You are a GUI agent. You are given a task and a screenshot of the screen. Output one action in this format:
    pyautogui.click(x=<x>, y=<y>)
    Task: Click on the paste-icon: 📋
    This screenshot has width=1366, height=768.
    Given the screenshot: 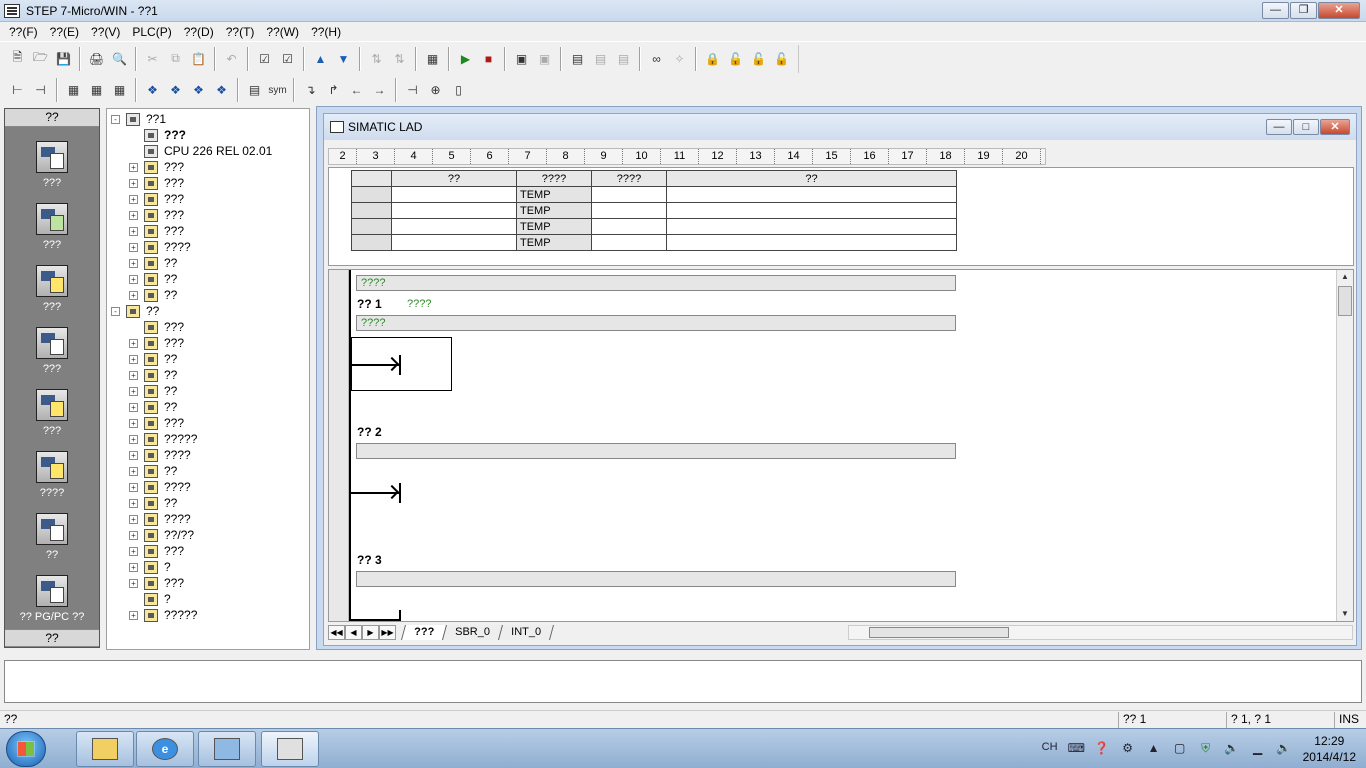 What is the action you would take?
    pyautogui.click(x=199, y=59)
    